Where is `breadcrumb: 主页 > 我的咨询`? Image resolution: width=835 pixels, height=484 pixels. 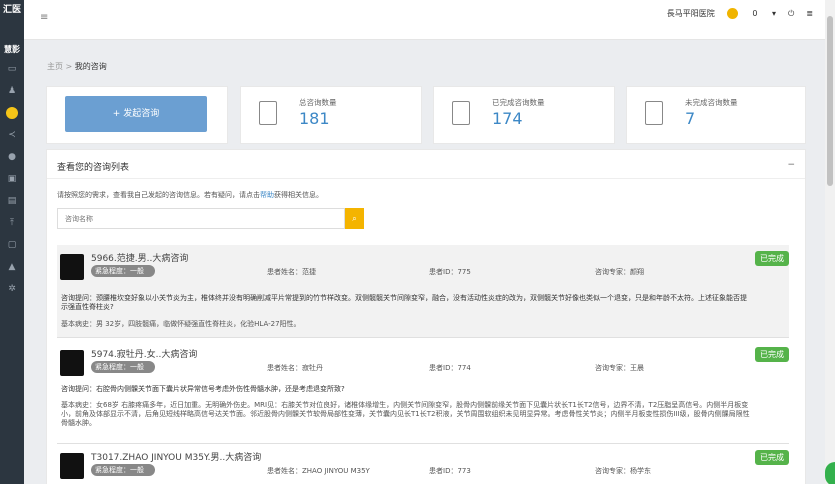
breadcrumb: 主页 > 我的咨询 is located at coordinates (77, 66).